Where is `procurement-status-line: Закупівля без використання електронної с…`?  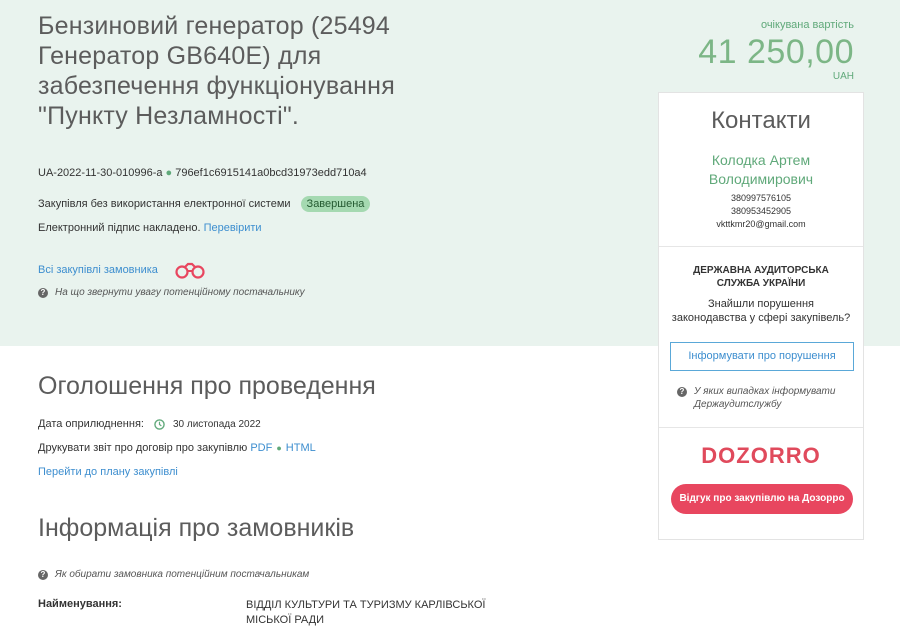 procurement-status-line: Закупівля без використання електронної с… is located at coordinates (204, 204).